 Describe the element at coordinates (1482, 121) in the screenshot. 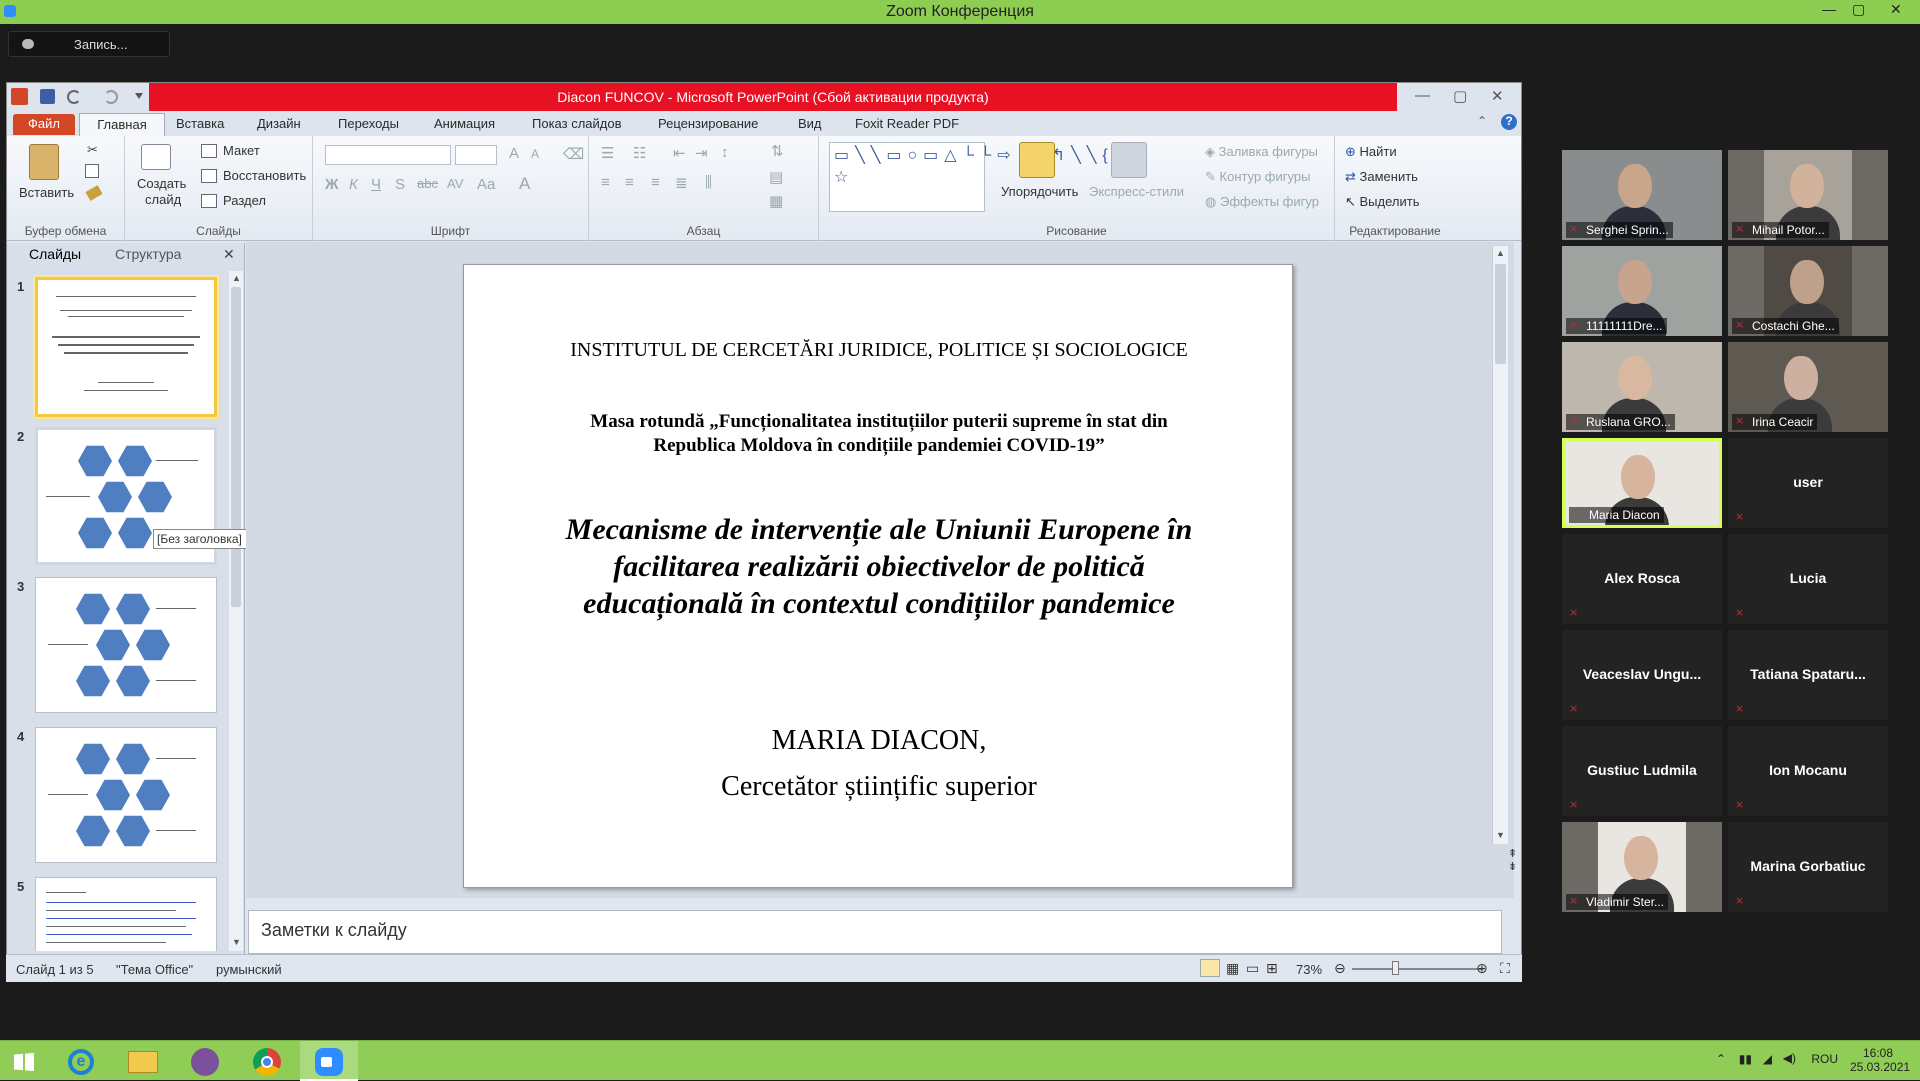

I see `collapse-ribbon-icon: ⌃` at that location.